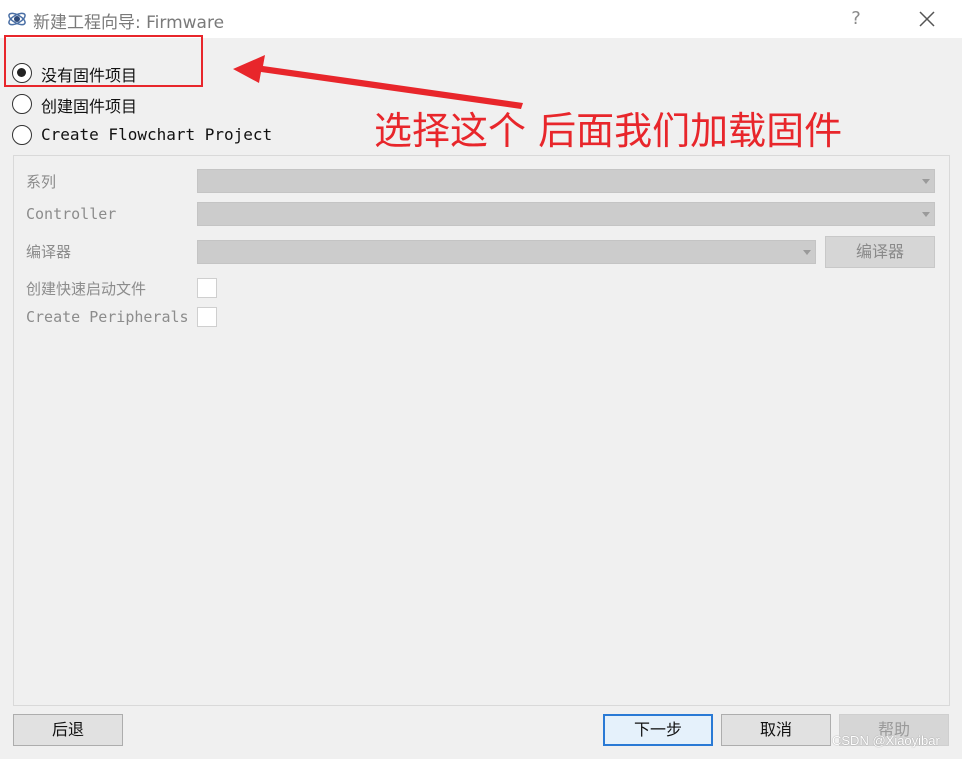 The height and width of the screenshot is (759, 962). Describe the element at coordinates (608, 131) in the screenshot. I see `annotation-text: 选择这个 后面我们加载固件` at that location.